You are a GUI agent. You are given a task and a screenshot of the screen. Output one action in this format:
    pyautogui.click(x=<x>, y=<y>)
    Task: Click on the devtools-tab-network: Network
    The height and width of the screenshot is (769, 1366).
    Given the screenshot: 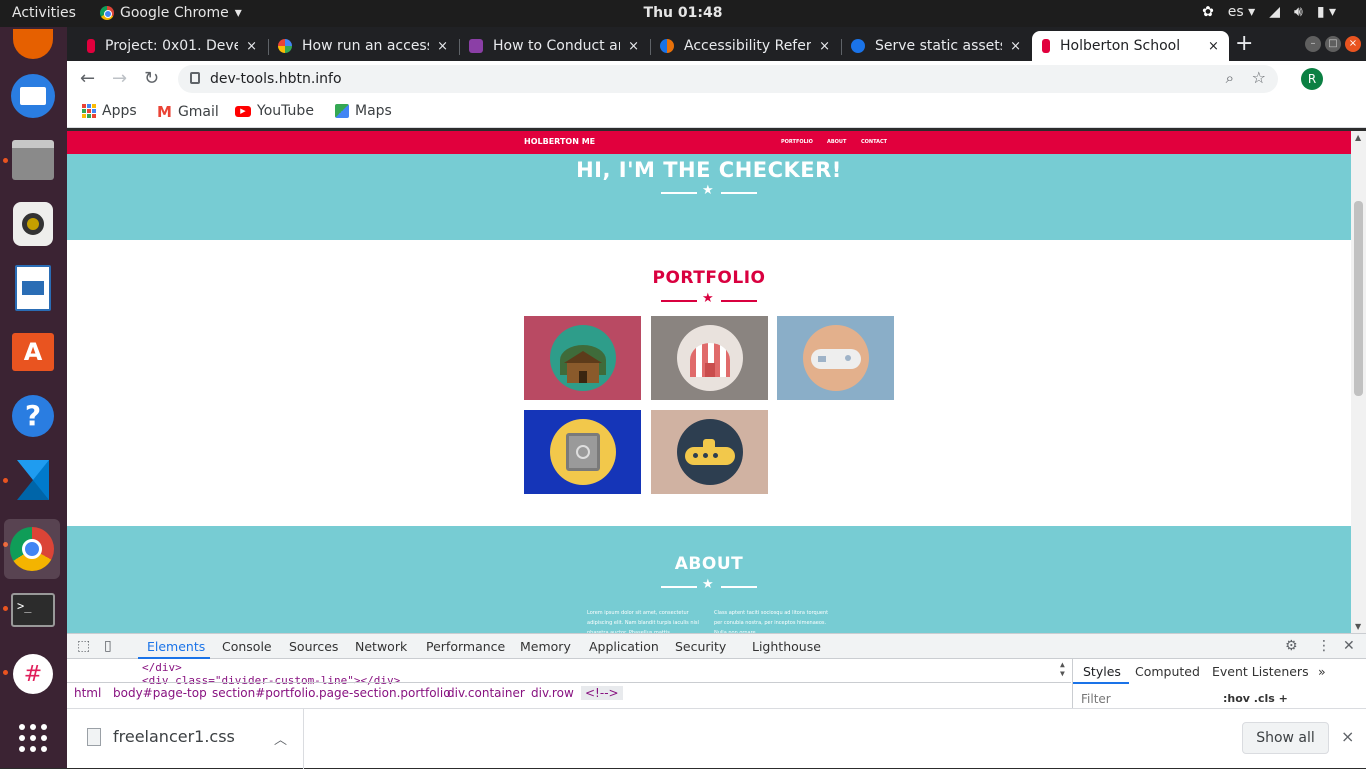 What is the action you would take?
    pyautogui.click(x=381, y=646)
    